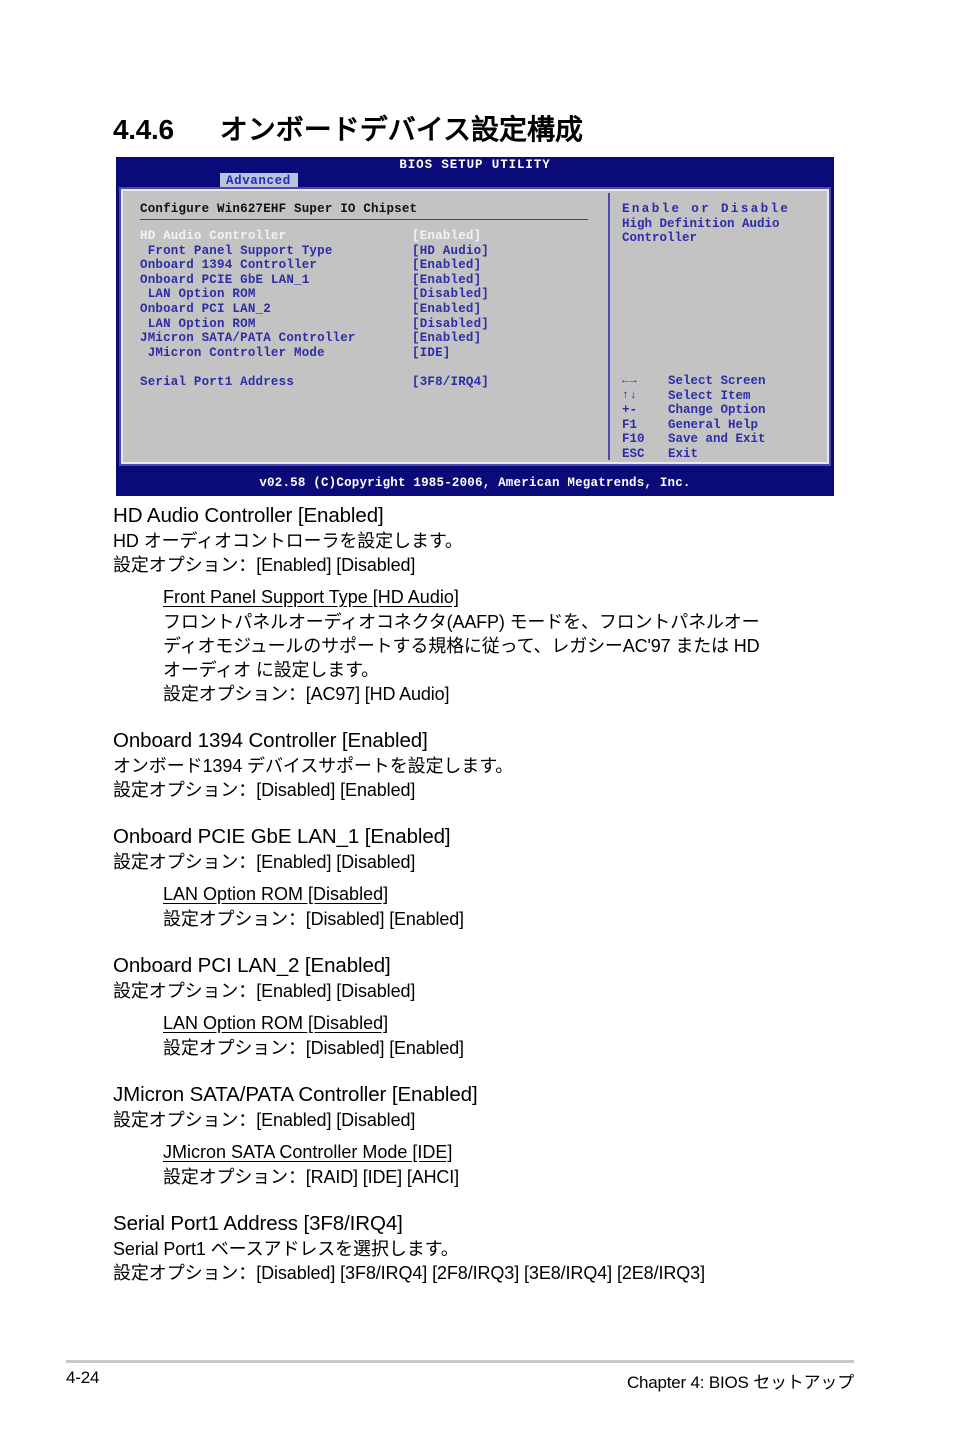  Describe the element at coordinates (286, 1249) in the screenshot. I see `entry-description: Serial Port1 ベースアドレスを選択します。` at that location.